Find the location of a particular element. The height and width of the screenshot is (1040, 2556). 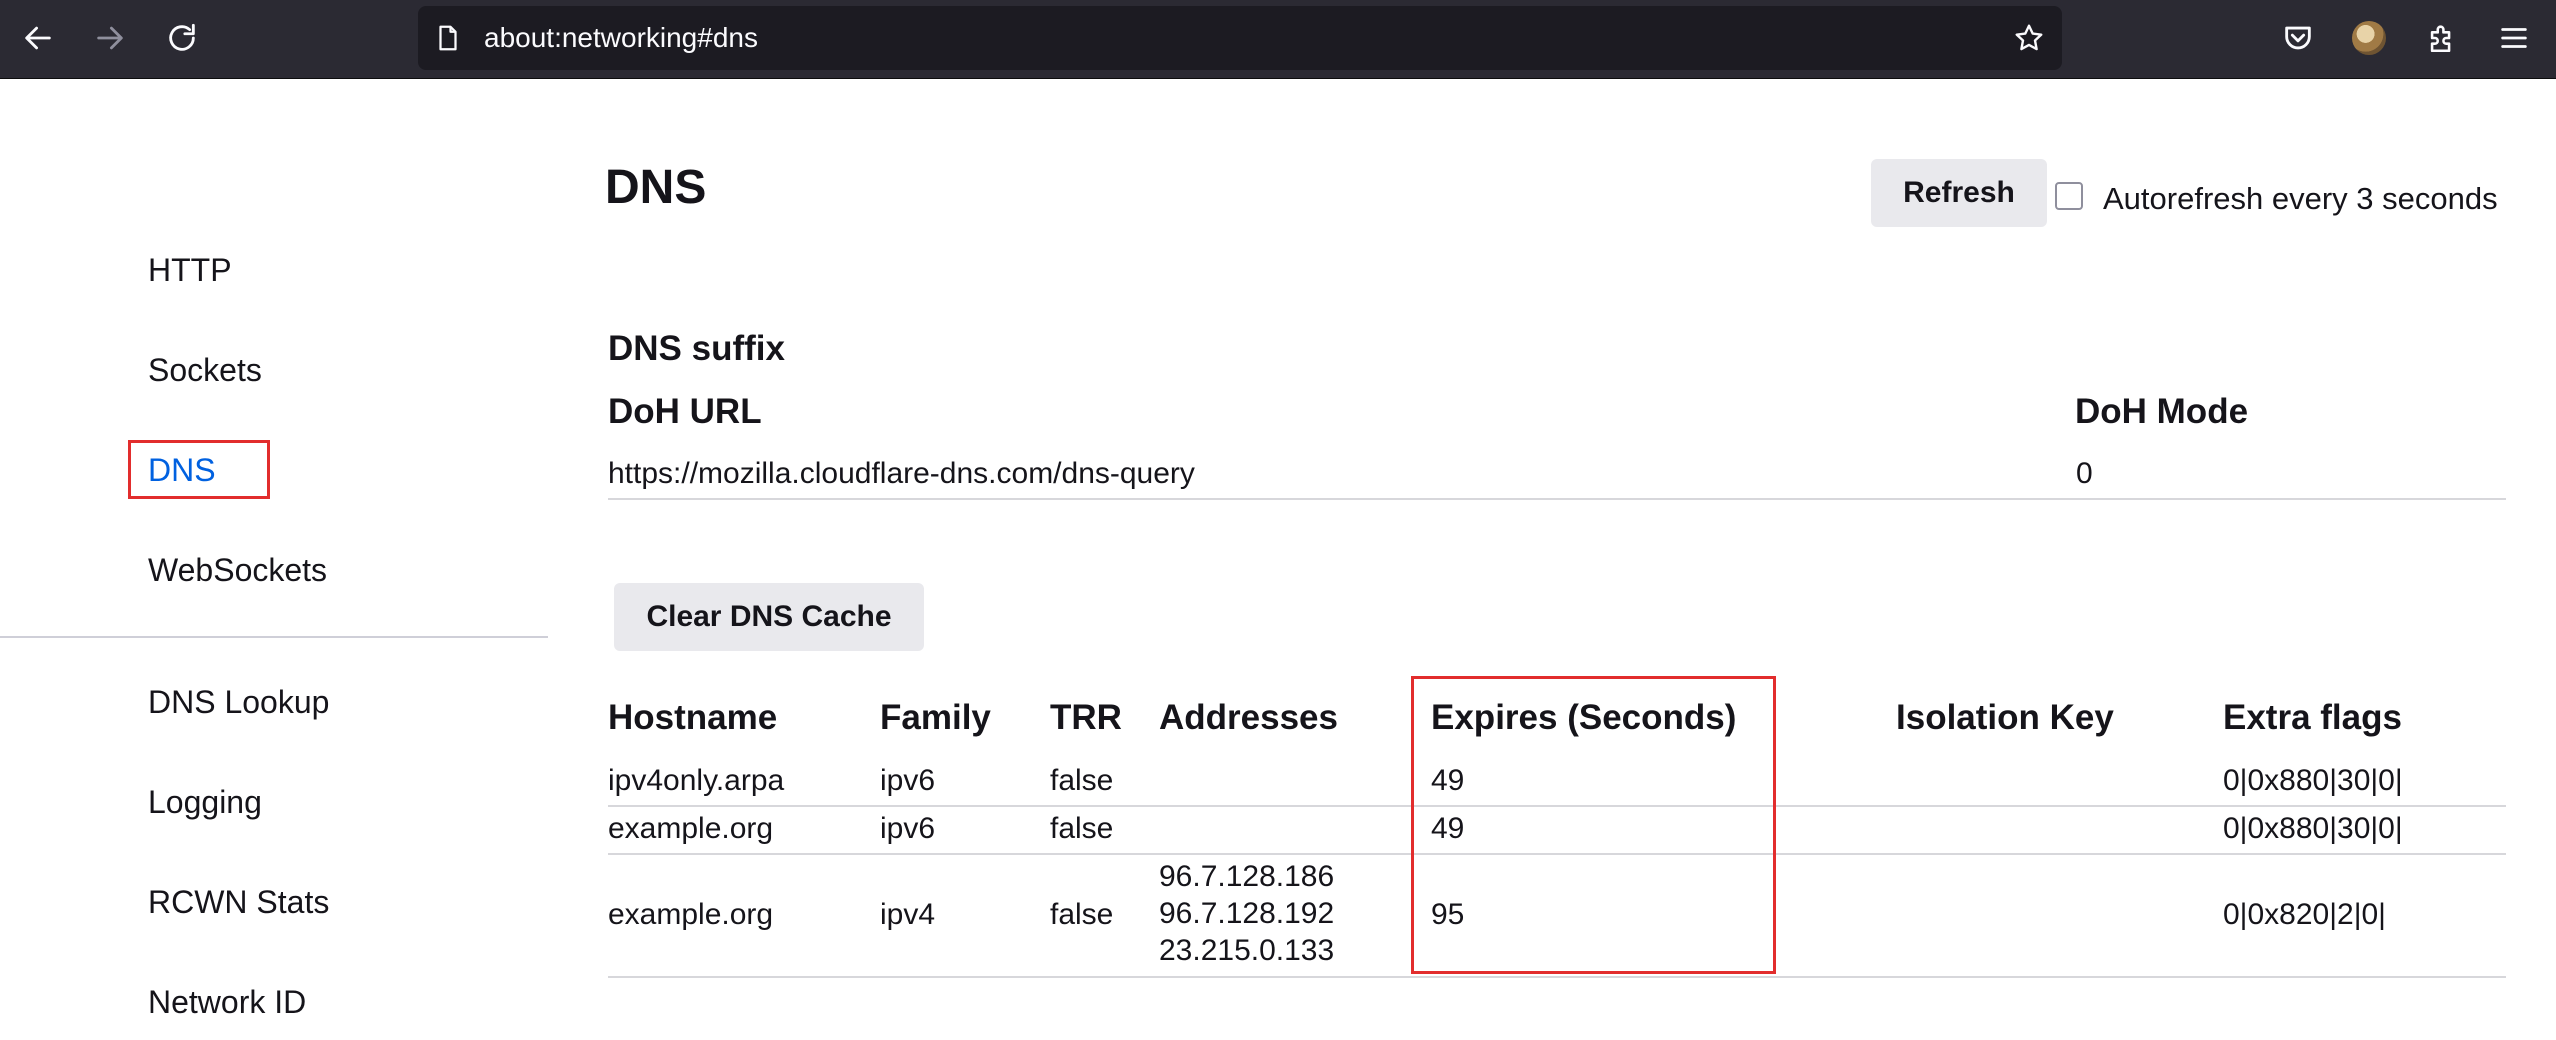

reload-icon is located at coordinates (182, 37).